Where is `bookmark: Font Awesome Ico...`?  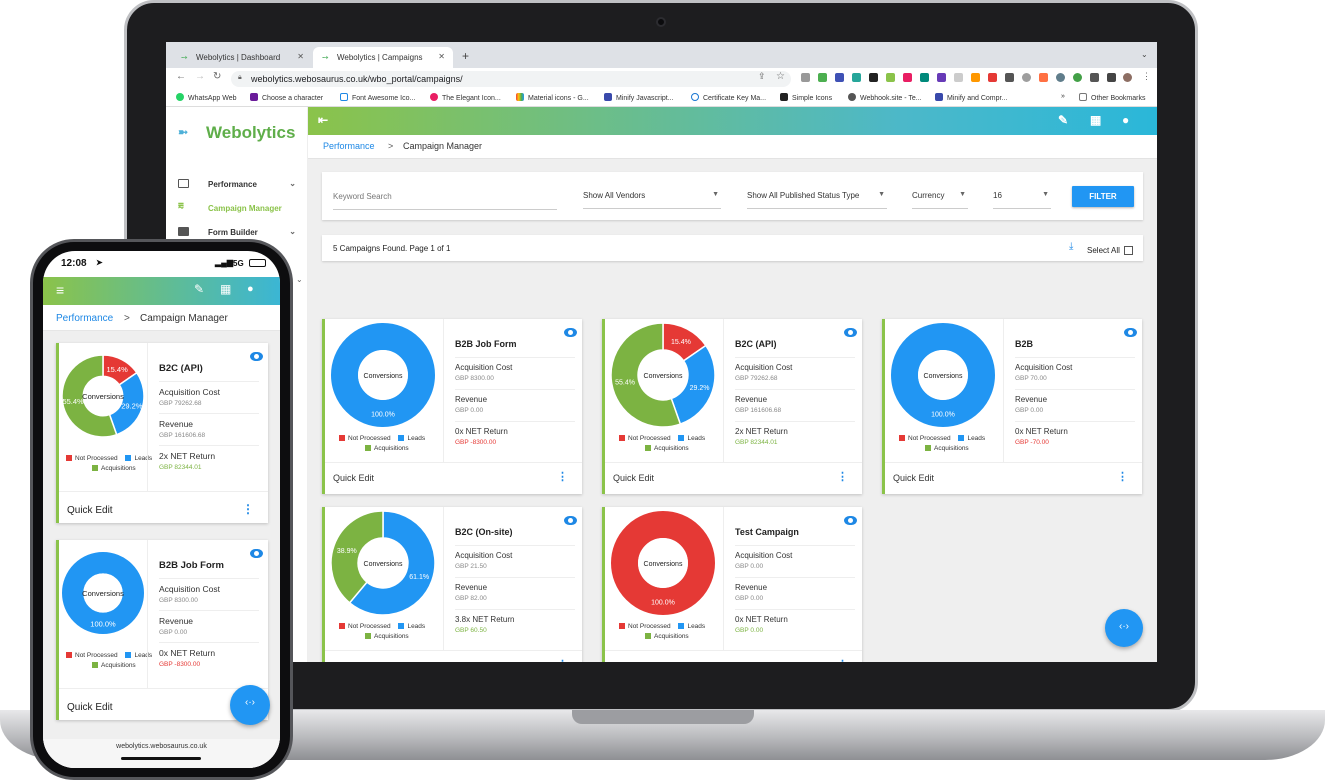 bookmark: Font Awesome Ico... is located at coordinates (377, 97).